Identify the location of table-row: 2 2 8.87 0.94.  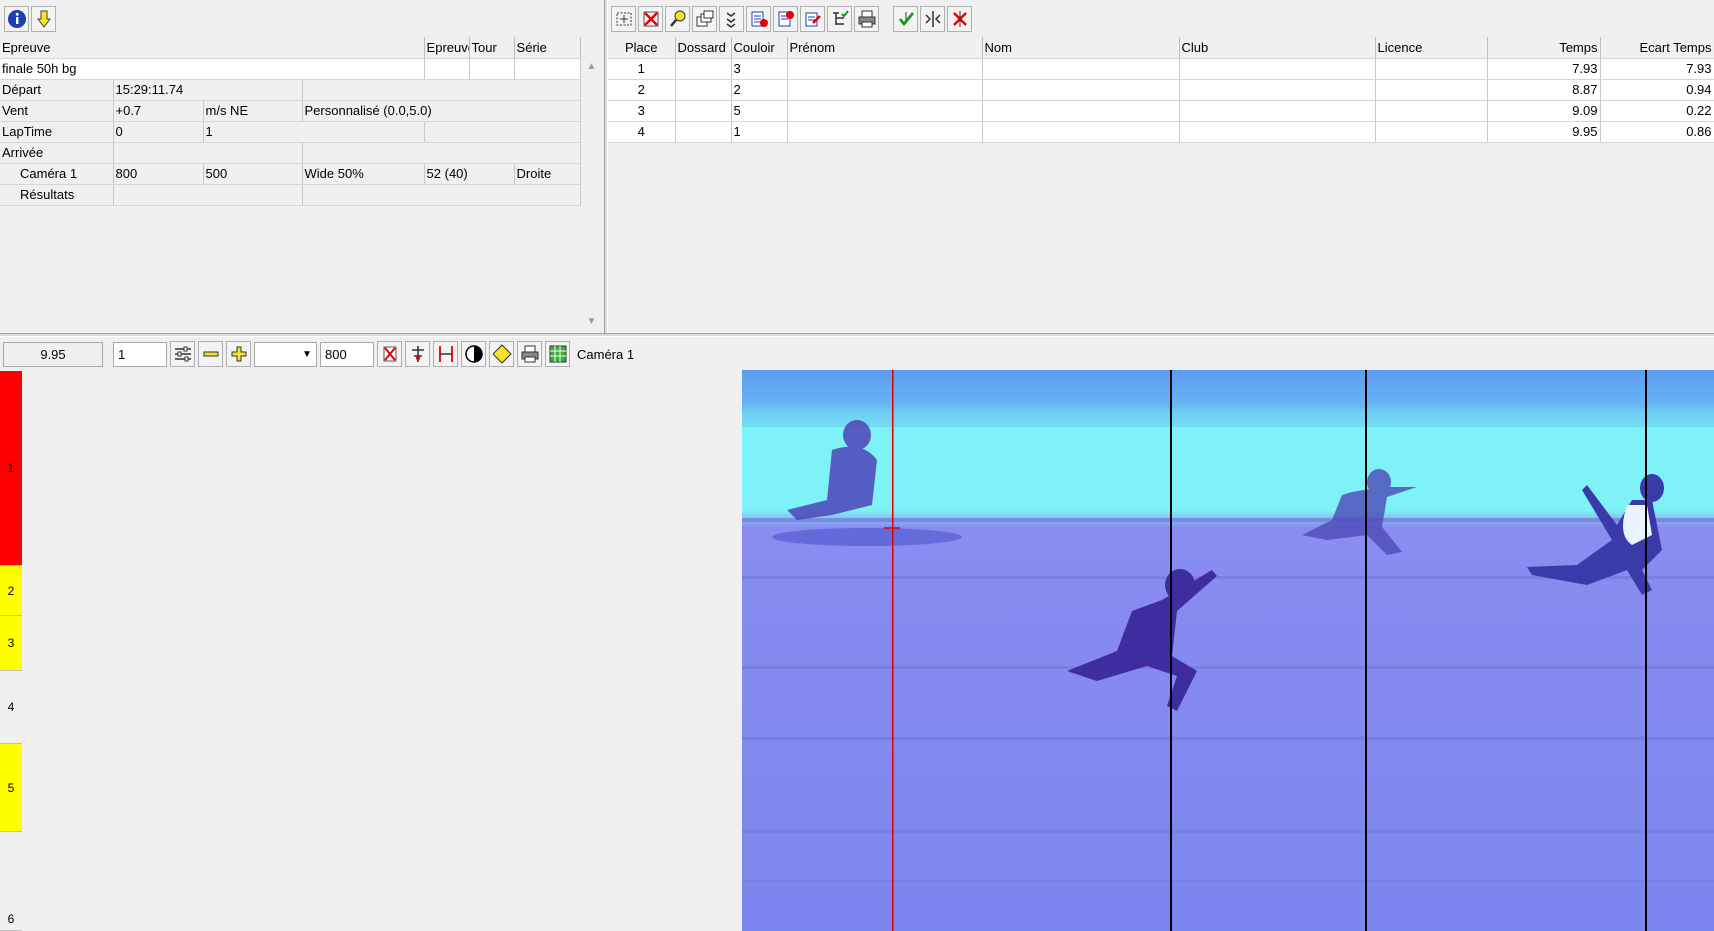
(1161, 90).